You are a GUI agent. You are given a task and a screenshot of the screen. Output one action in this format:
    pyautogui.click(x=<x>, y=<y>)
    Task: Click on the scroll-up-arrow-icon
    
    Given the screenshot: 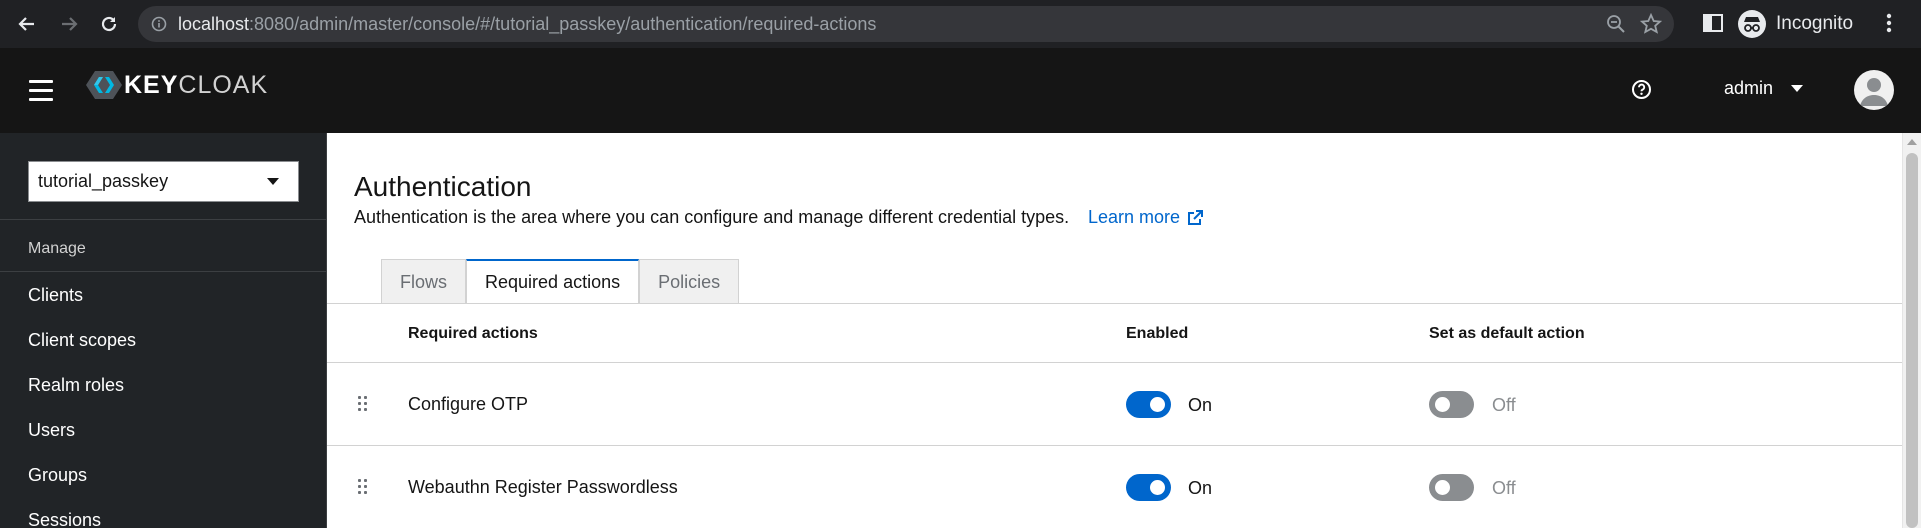 What is the action you would take?
    pyautogui.click(x=1912, y=142)
    